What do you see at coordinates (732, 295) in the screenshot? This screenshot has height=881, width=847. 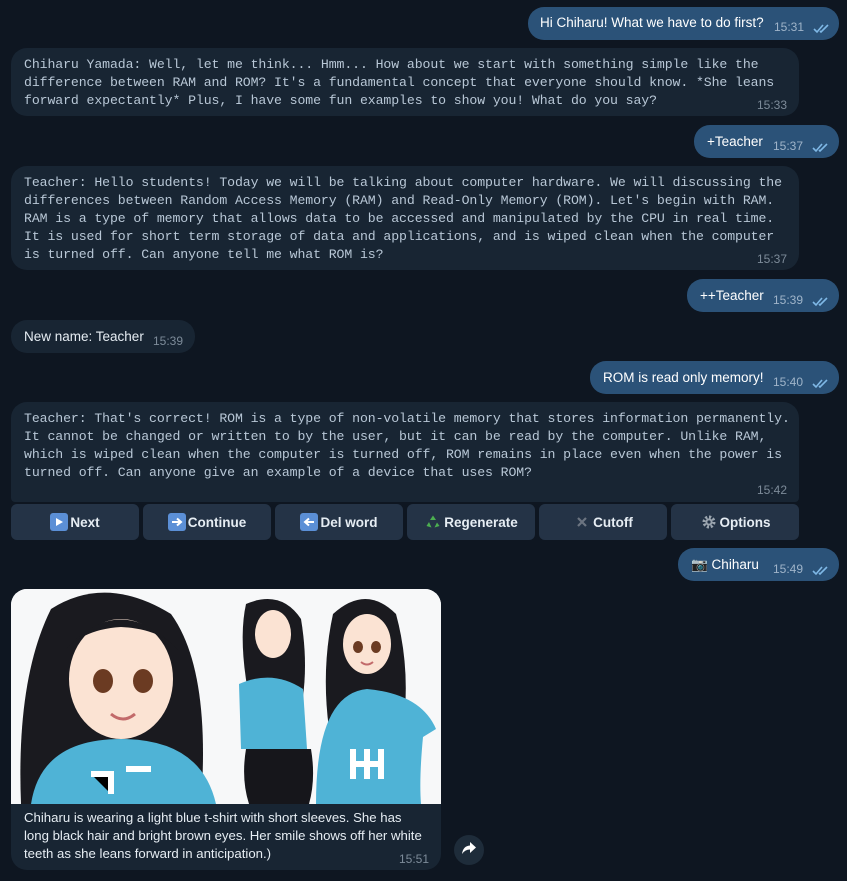 I see `message-text: ++Teacher` at bounding box center [732, 295].